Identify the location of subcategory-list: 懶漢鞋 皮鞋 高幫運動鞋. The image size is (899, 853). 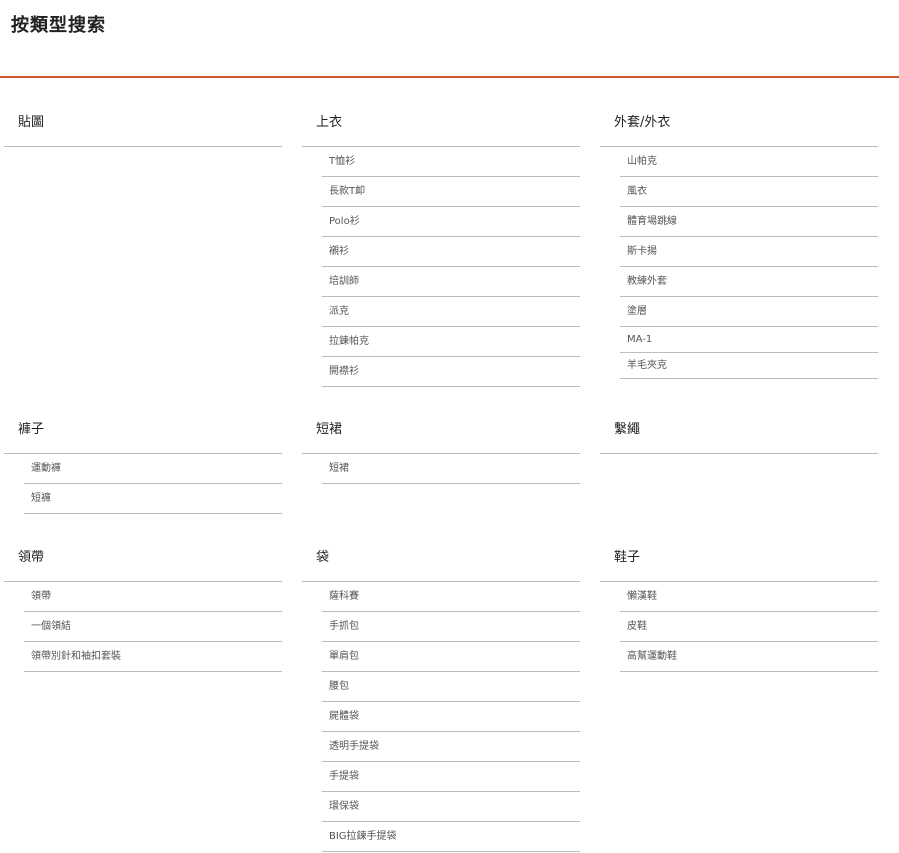
(739, 627).